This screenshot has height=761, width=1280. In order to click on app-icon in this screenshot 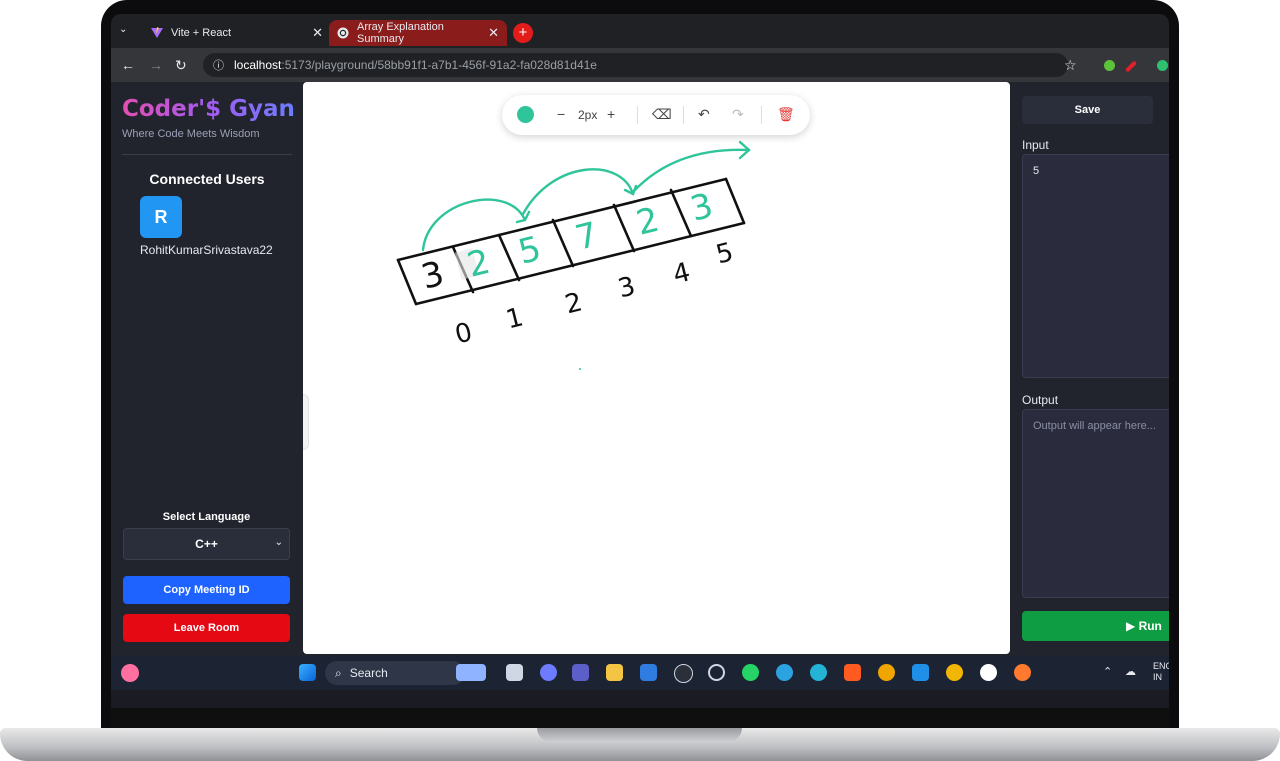, I will do `click(988, 672)`.